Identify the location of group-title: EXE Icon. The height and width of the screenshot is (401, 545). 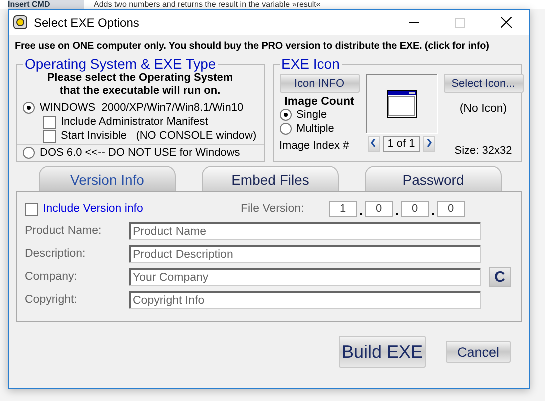
(310, 64).